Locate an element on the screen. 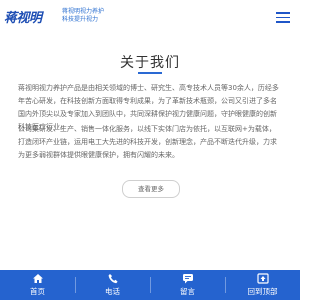 The width and height of the screenshot is (320, 300). logo-mark: 蒋视明 is located at coordinates (32, 16).